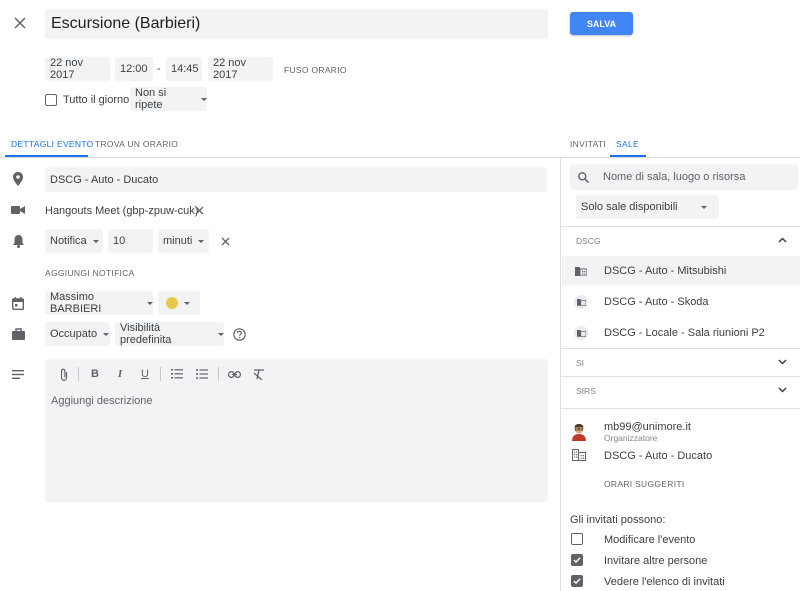 The width and height of the screenshot is (800, 591). I want to click on end-time-field: 14:45, so click(184, 69).